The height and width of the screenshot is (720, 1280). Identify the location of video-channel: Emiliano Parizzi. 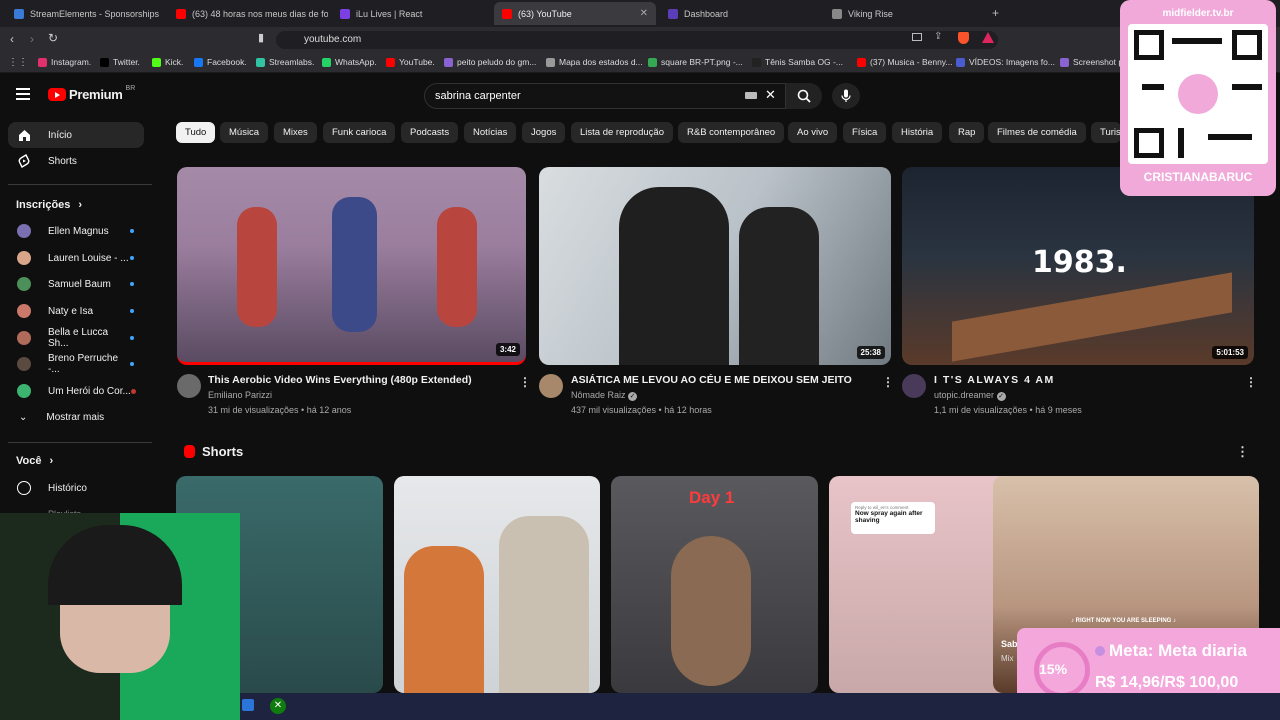
(240, 395).